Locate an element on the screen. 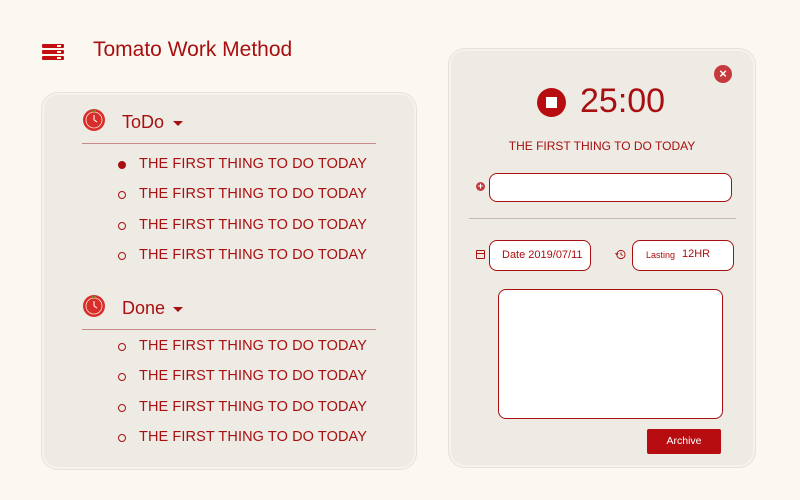  bullet-active-icon is located at coordinates (122, 165).